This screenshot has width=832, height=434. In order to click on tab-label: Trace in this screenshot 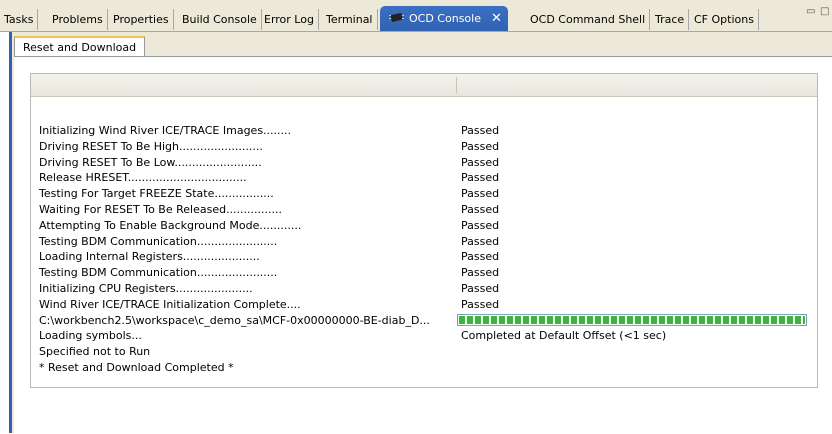, I will do `click(670, 19)`.